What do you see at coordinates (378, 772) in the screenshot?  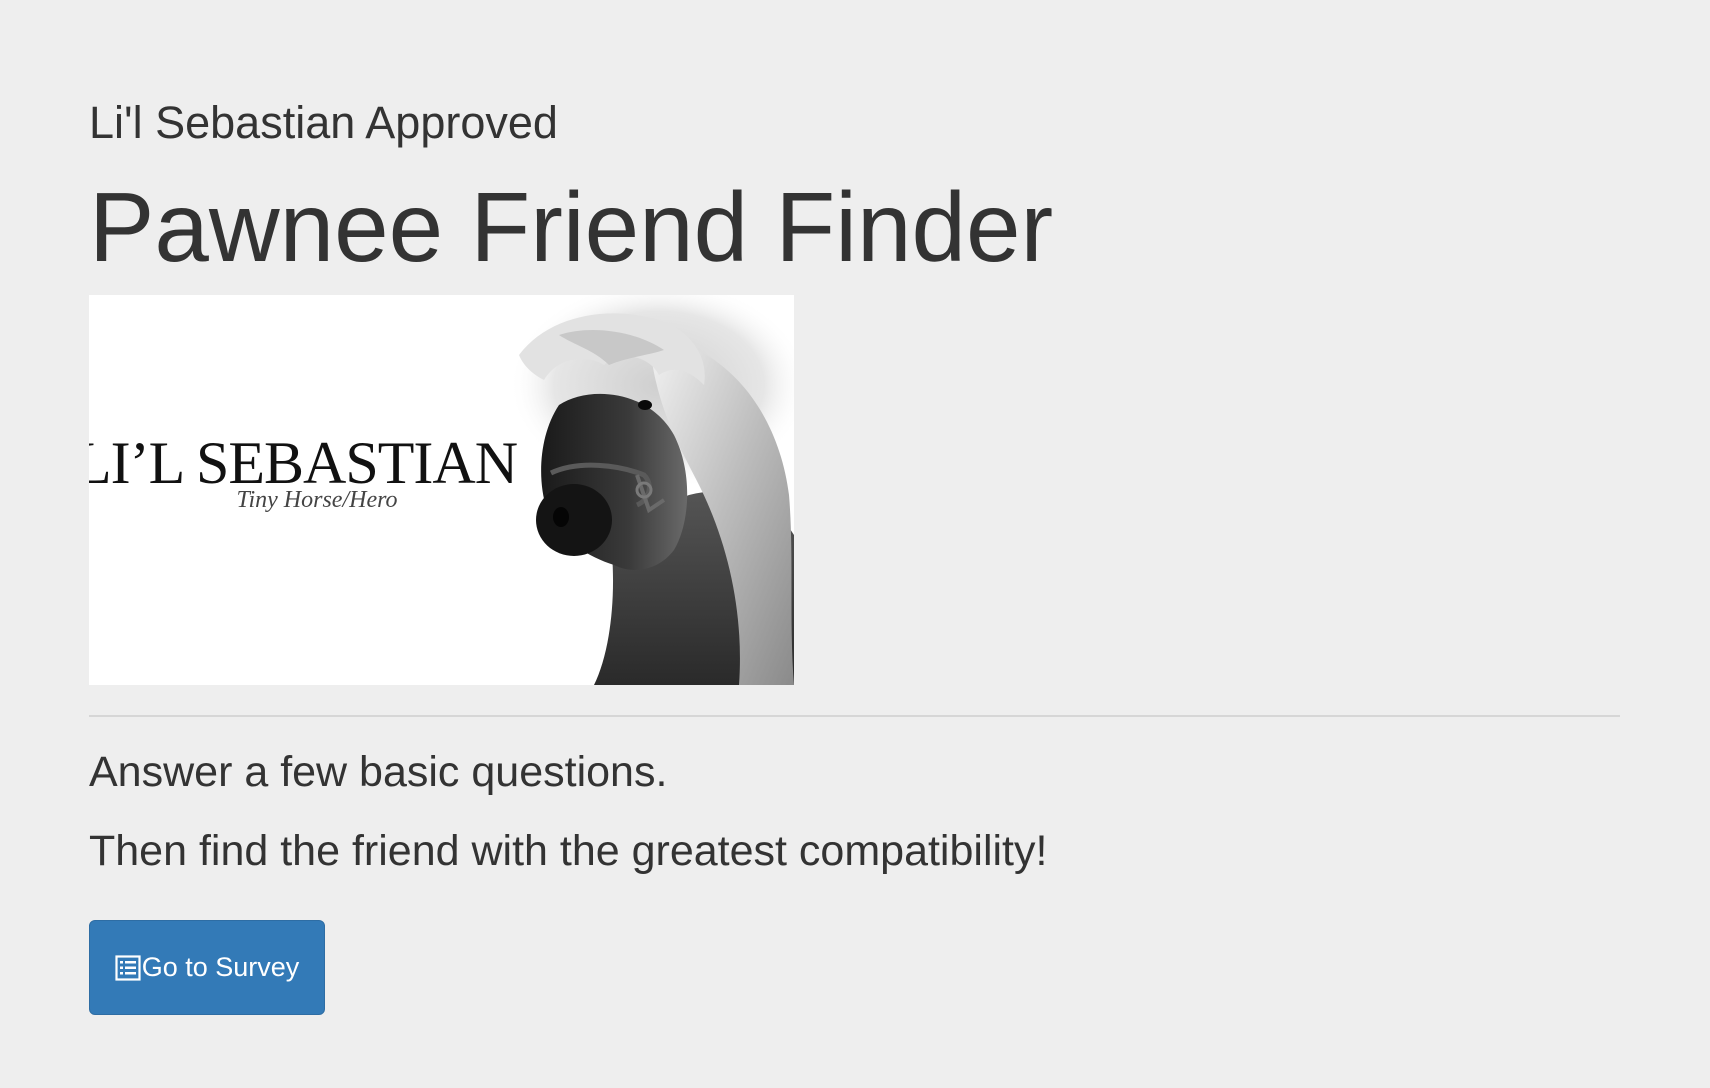 I see `intro-line-1: Answer a few basic questions.` at bounding box center [378, 772].